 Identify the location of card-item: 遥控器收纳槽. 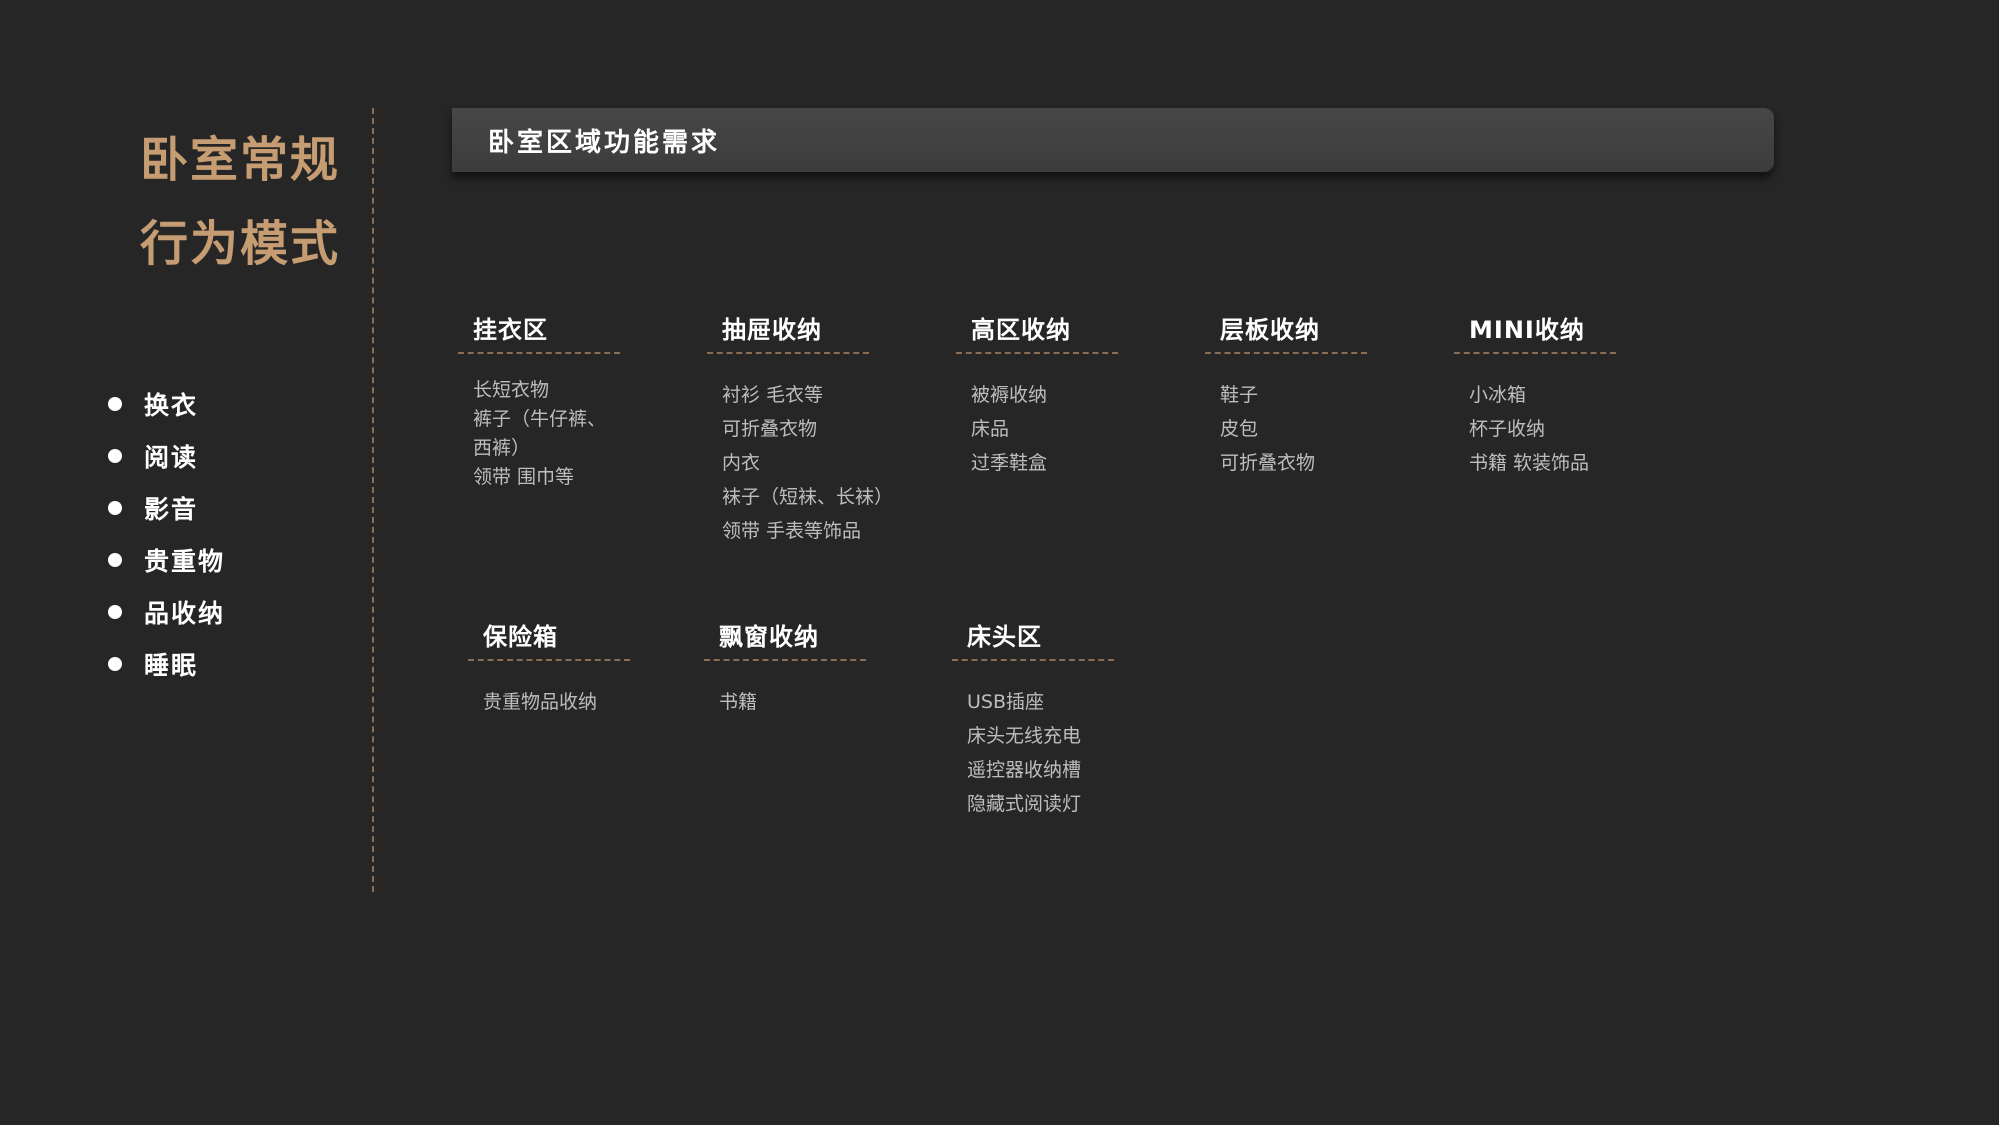
(1024, 770).